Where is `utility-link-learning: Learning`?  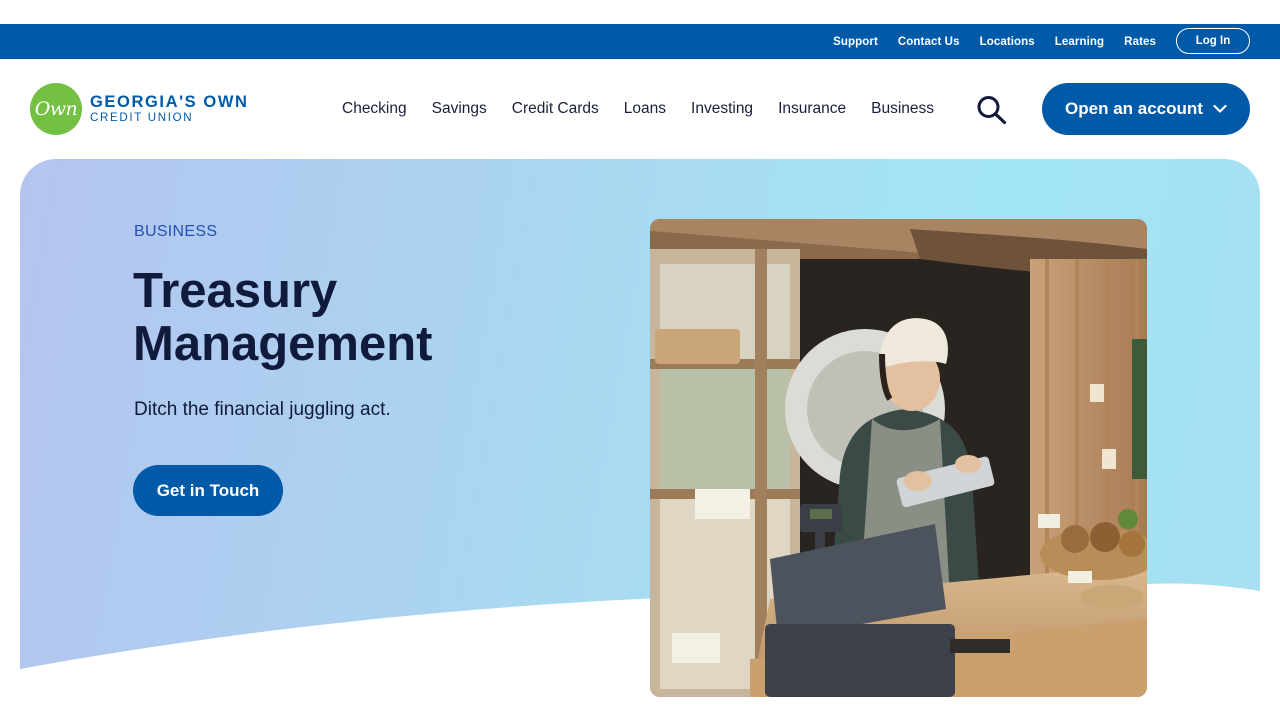 utility-link-learning: Learning is located at coordinates (1079, 42).